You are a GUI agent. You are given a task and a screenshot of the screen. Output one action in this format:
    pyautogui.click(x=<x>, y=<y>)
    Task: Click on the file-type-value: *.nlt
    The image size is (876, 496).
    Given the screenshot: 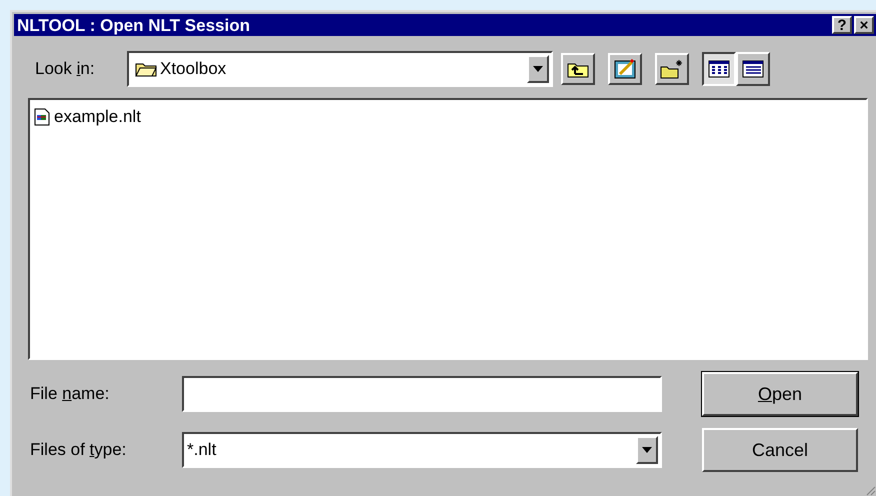 What is the action you would take?
    pyautogui.click(x=202, y=450)
    